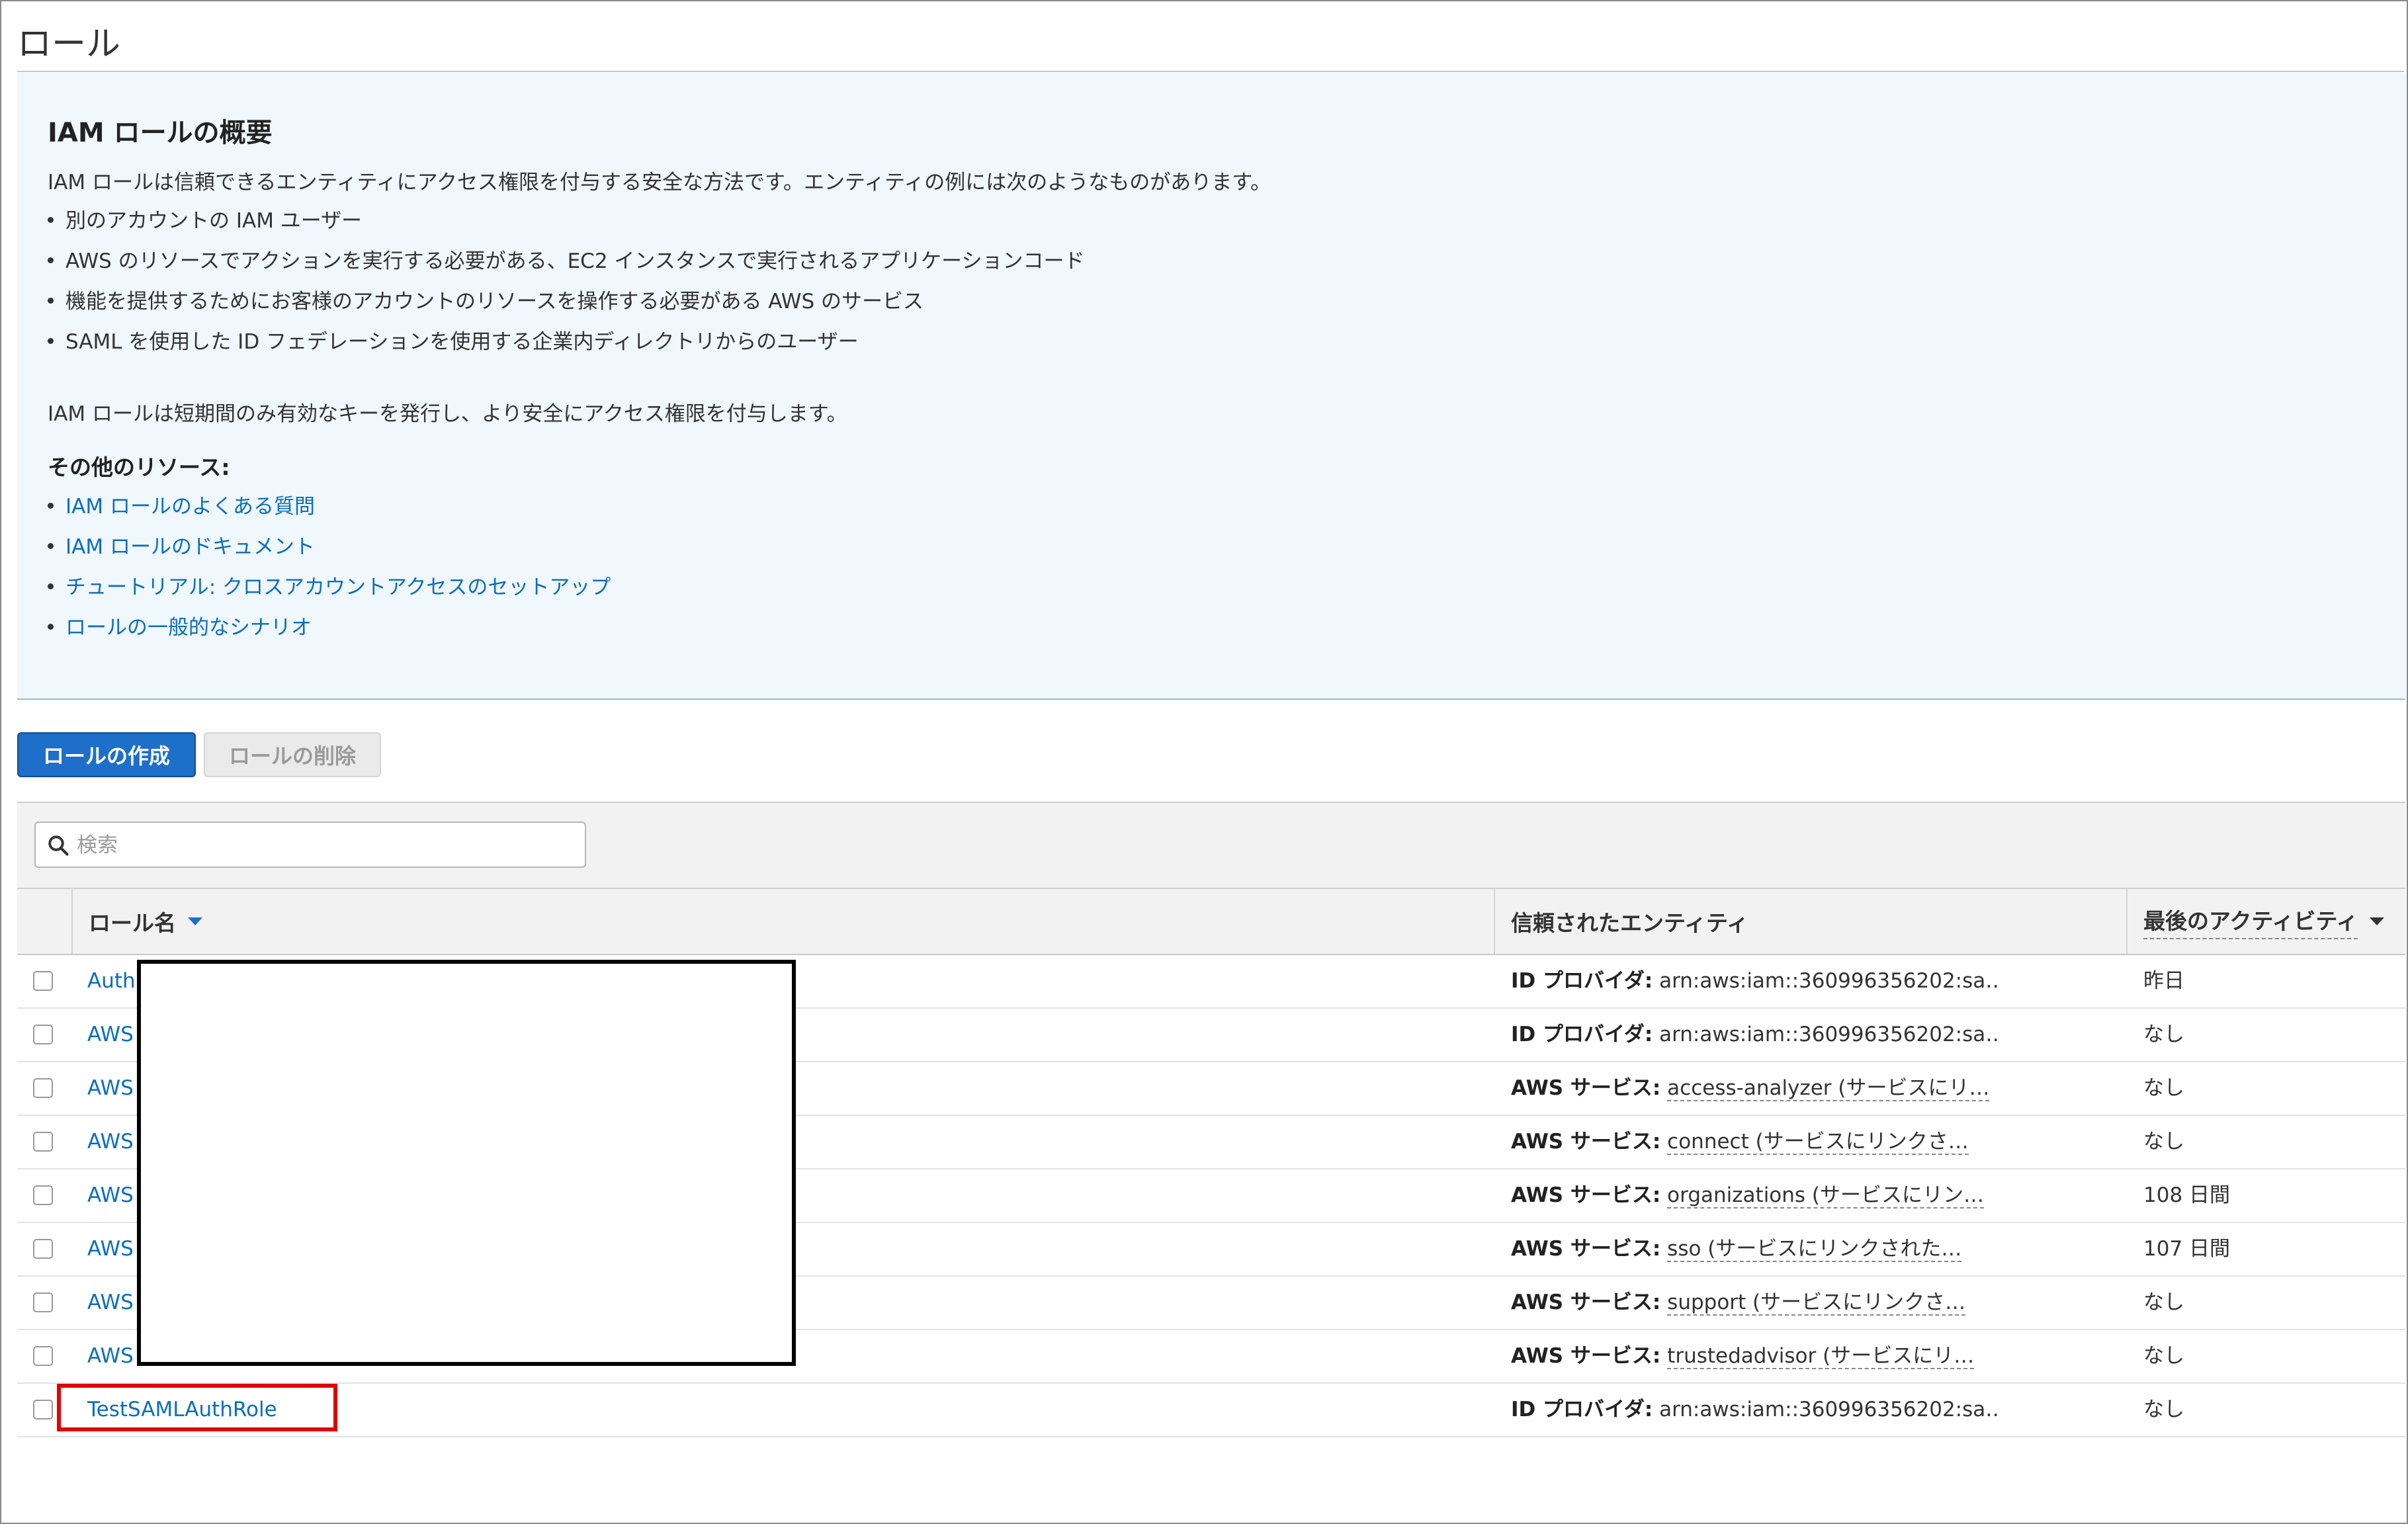  Describe the element at coordinates (106, 755) in the screenshot. I see `create-role-button: ロールの作成` at that location.